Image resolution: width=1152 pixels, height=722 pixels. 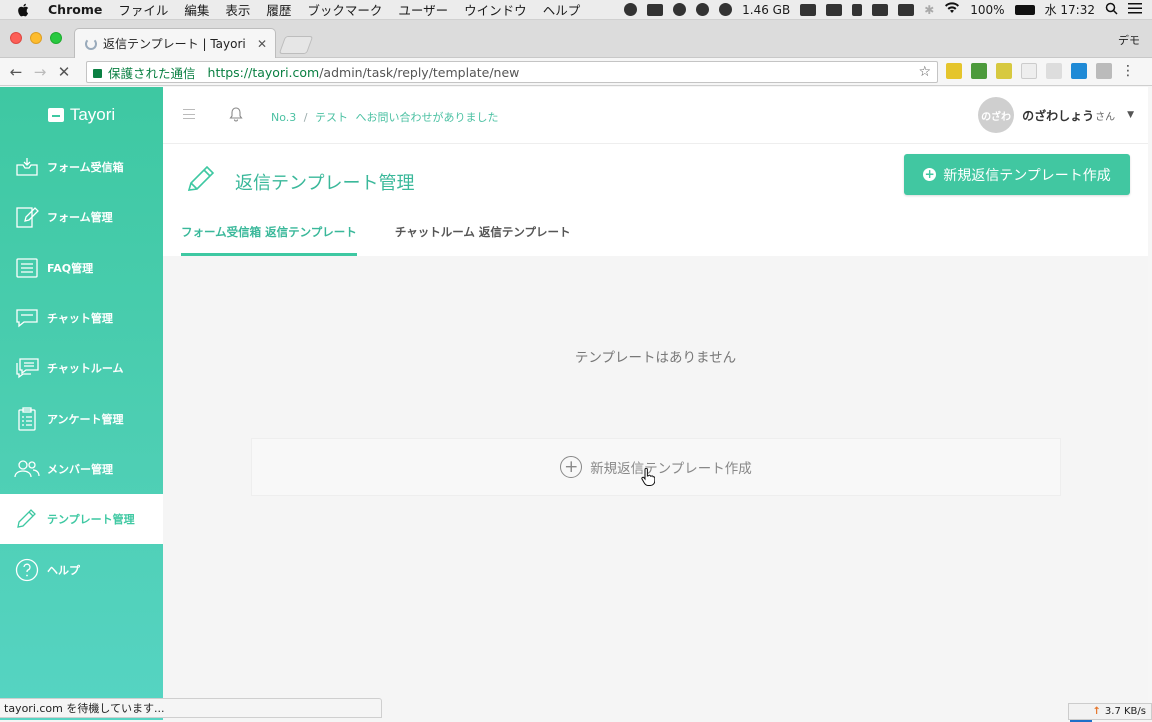 What do you see at coordinates (766, 10) in the screenshot?
I see `memory-usage: 1.46 GB` at bounding box center [766, 10].